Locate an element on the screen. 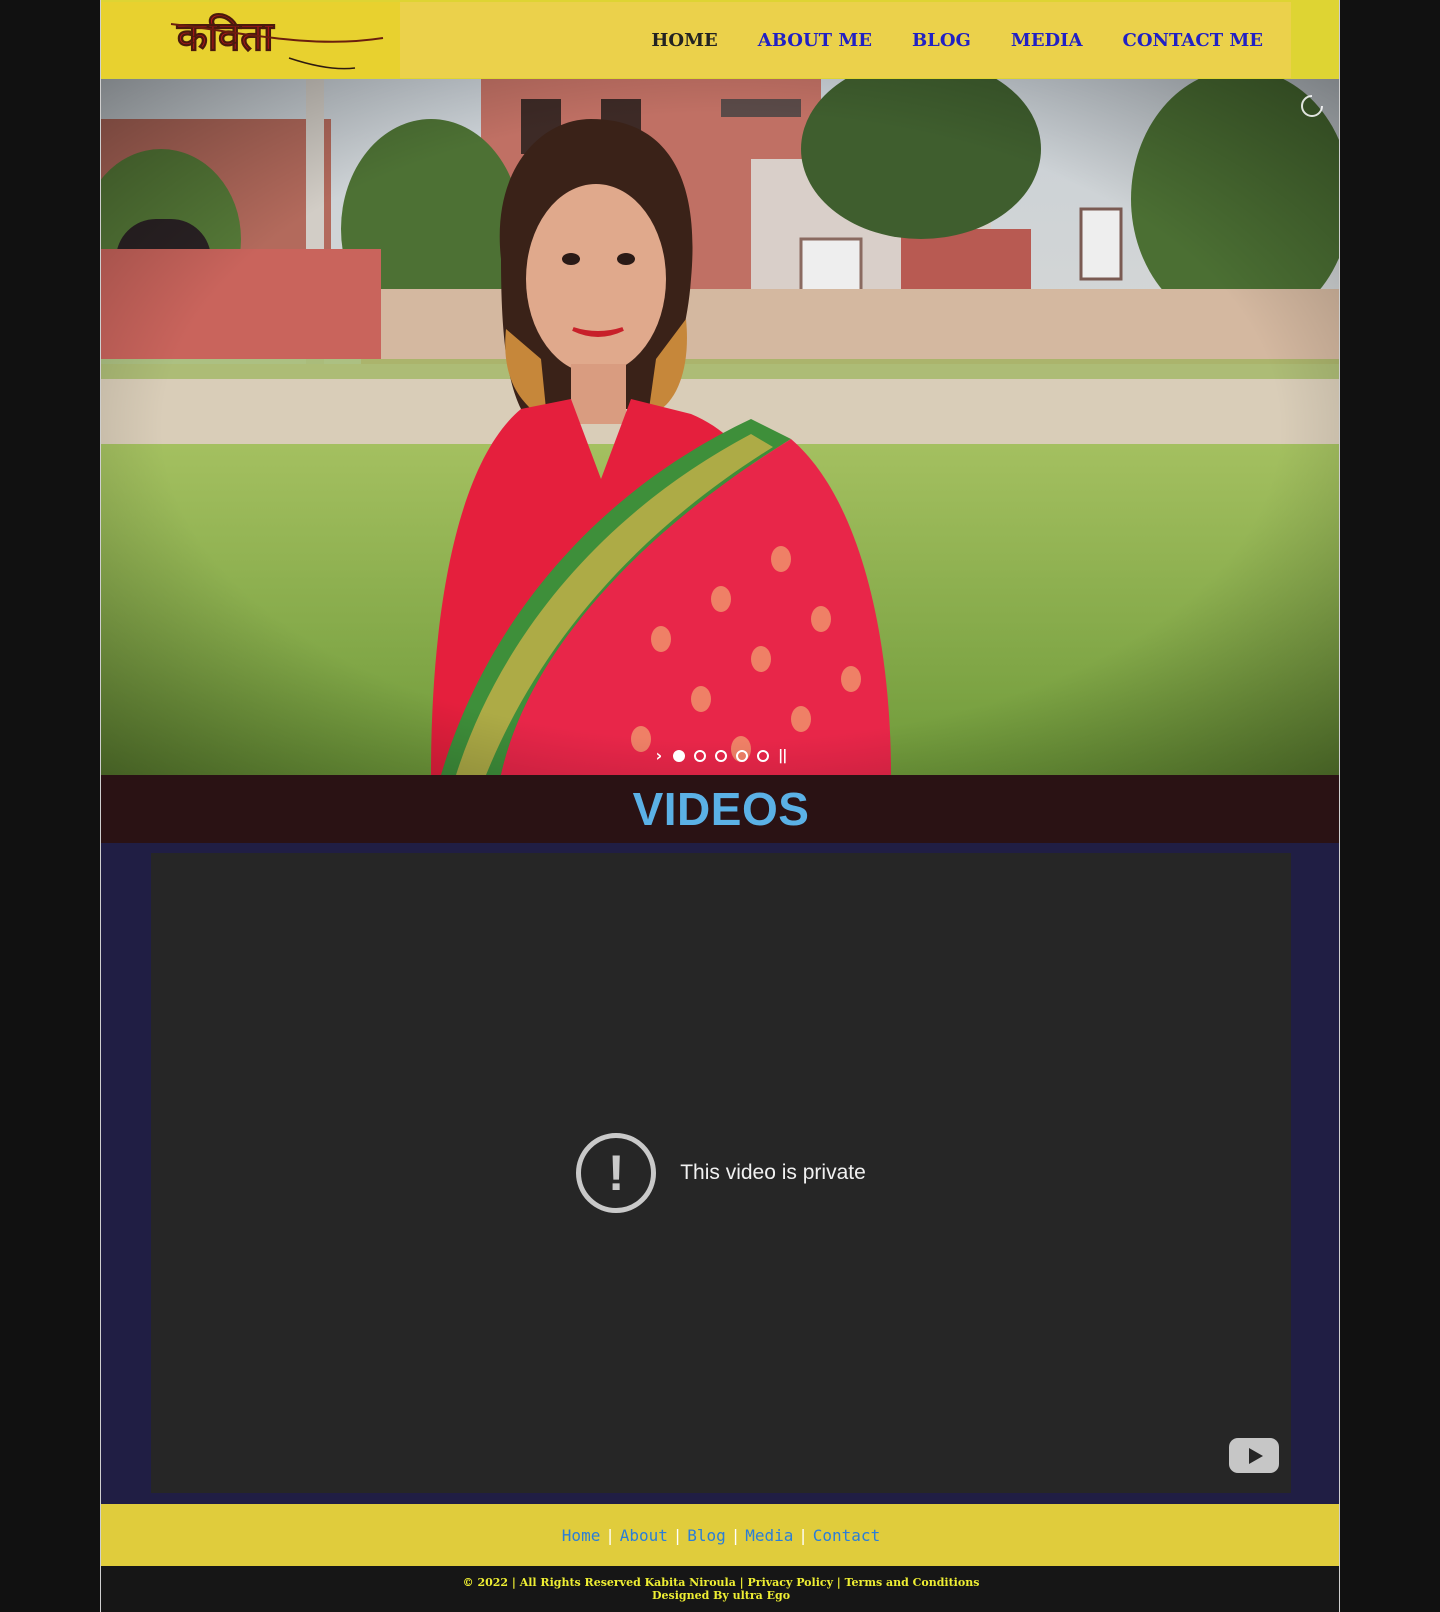  logo-container: कविता is located at coordinates (250, 40).